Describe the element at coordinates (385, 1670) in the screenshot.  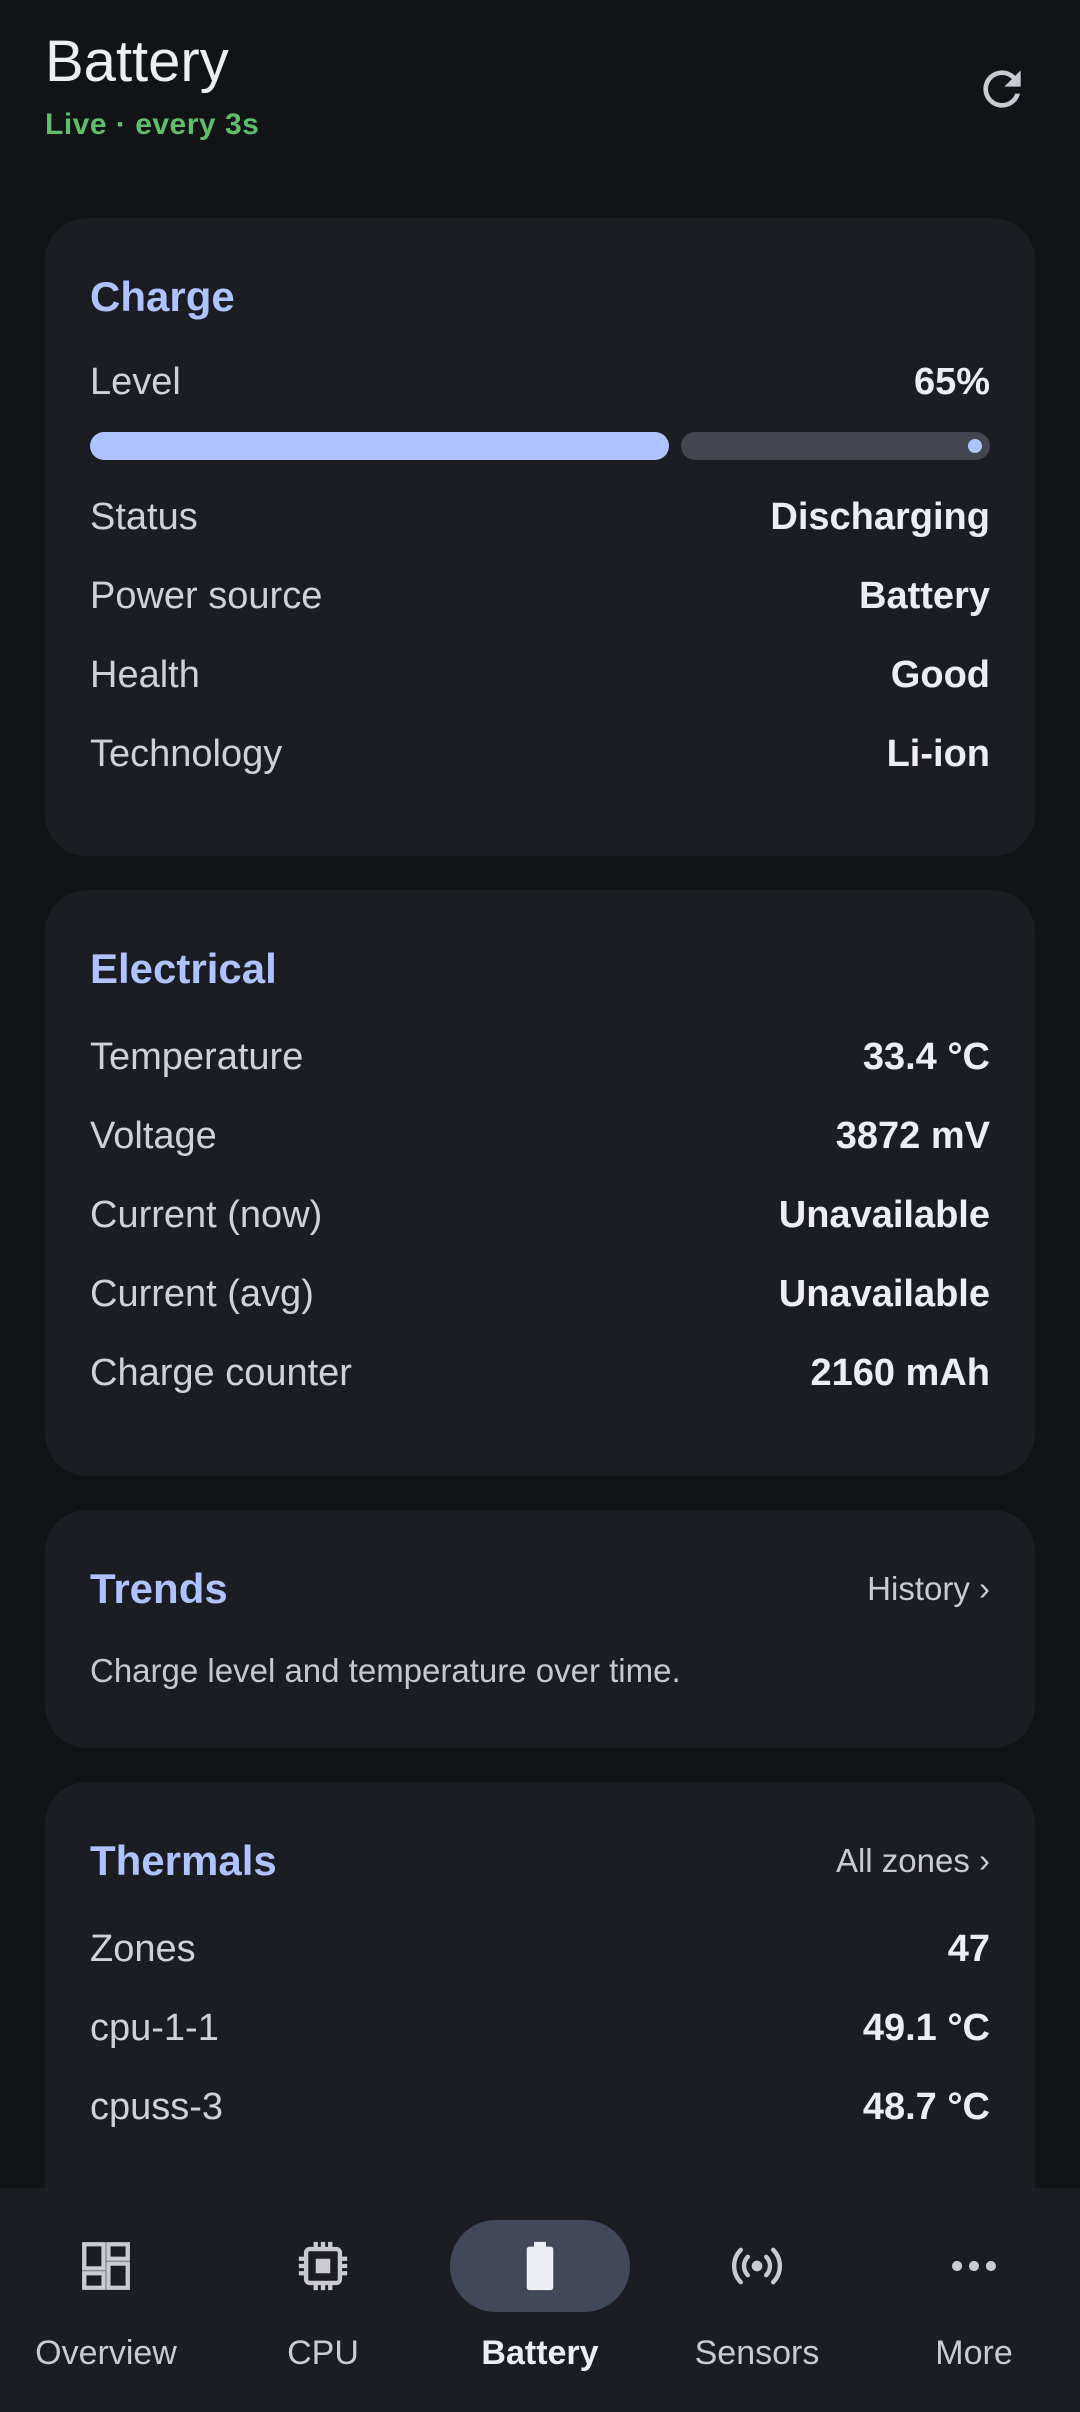
I see `trends-description: Charge level and temperature over time.` at that location.